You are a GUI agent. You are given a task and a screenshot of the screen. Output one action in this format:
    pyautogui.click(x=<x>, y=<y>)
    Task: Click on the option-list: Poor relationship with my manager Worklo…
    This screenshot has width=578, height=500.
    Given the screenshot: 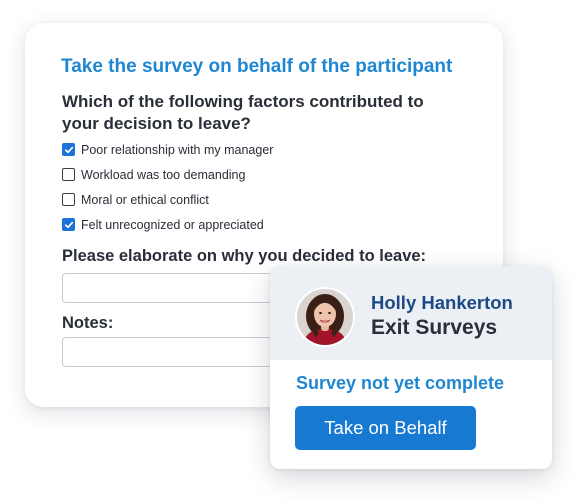 What is the action you would take?
    pyautogui.click(x=167, y=187)
    